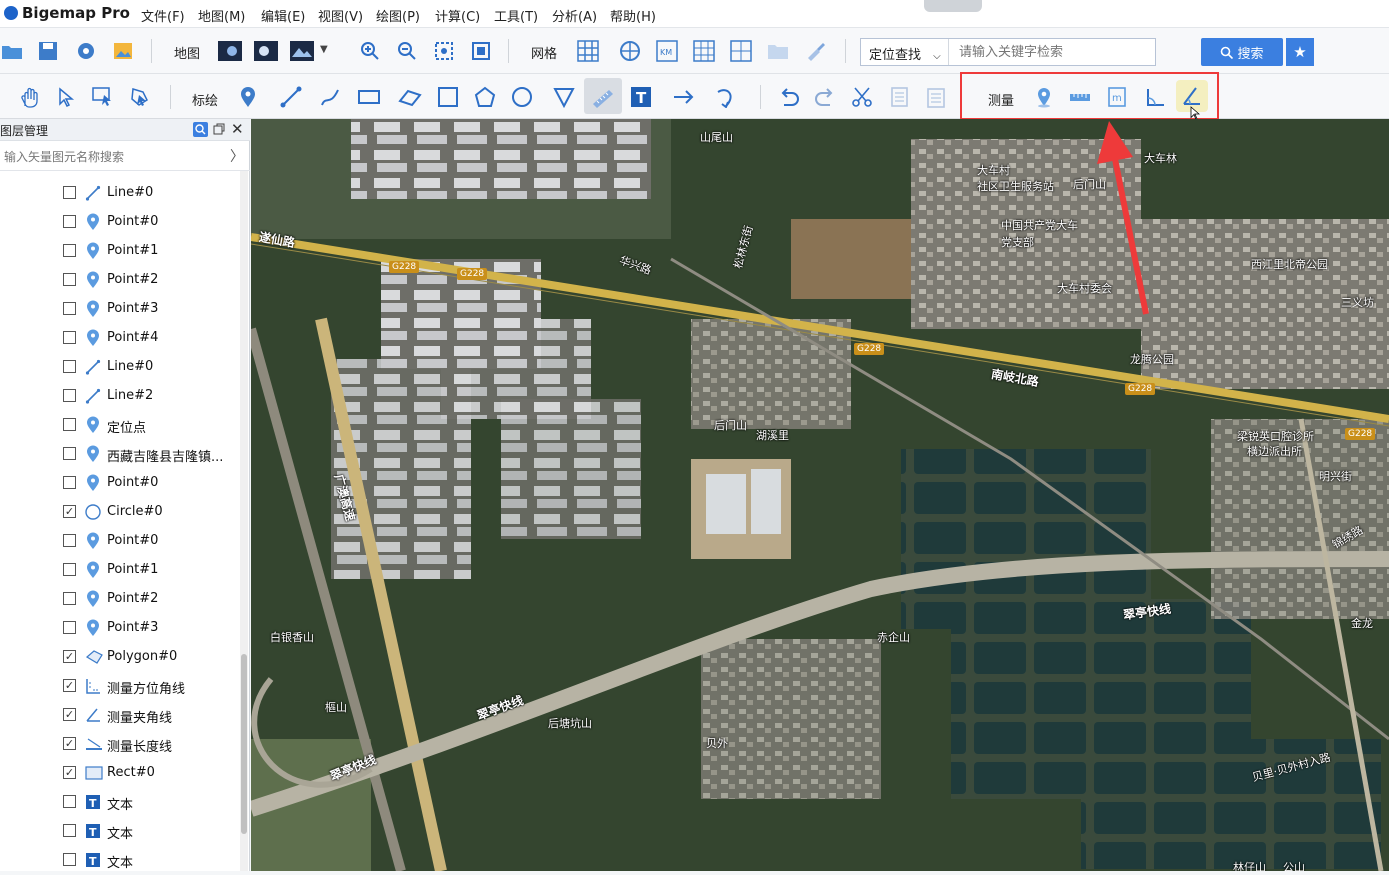 This screenshot has height=875, width=1389. What do you see at coordinates (936, 97) in the screenshot?
I see `paste-icon` at bounding box center [936, 97].